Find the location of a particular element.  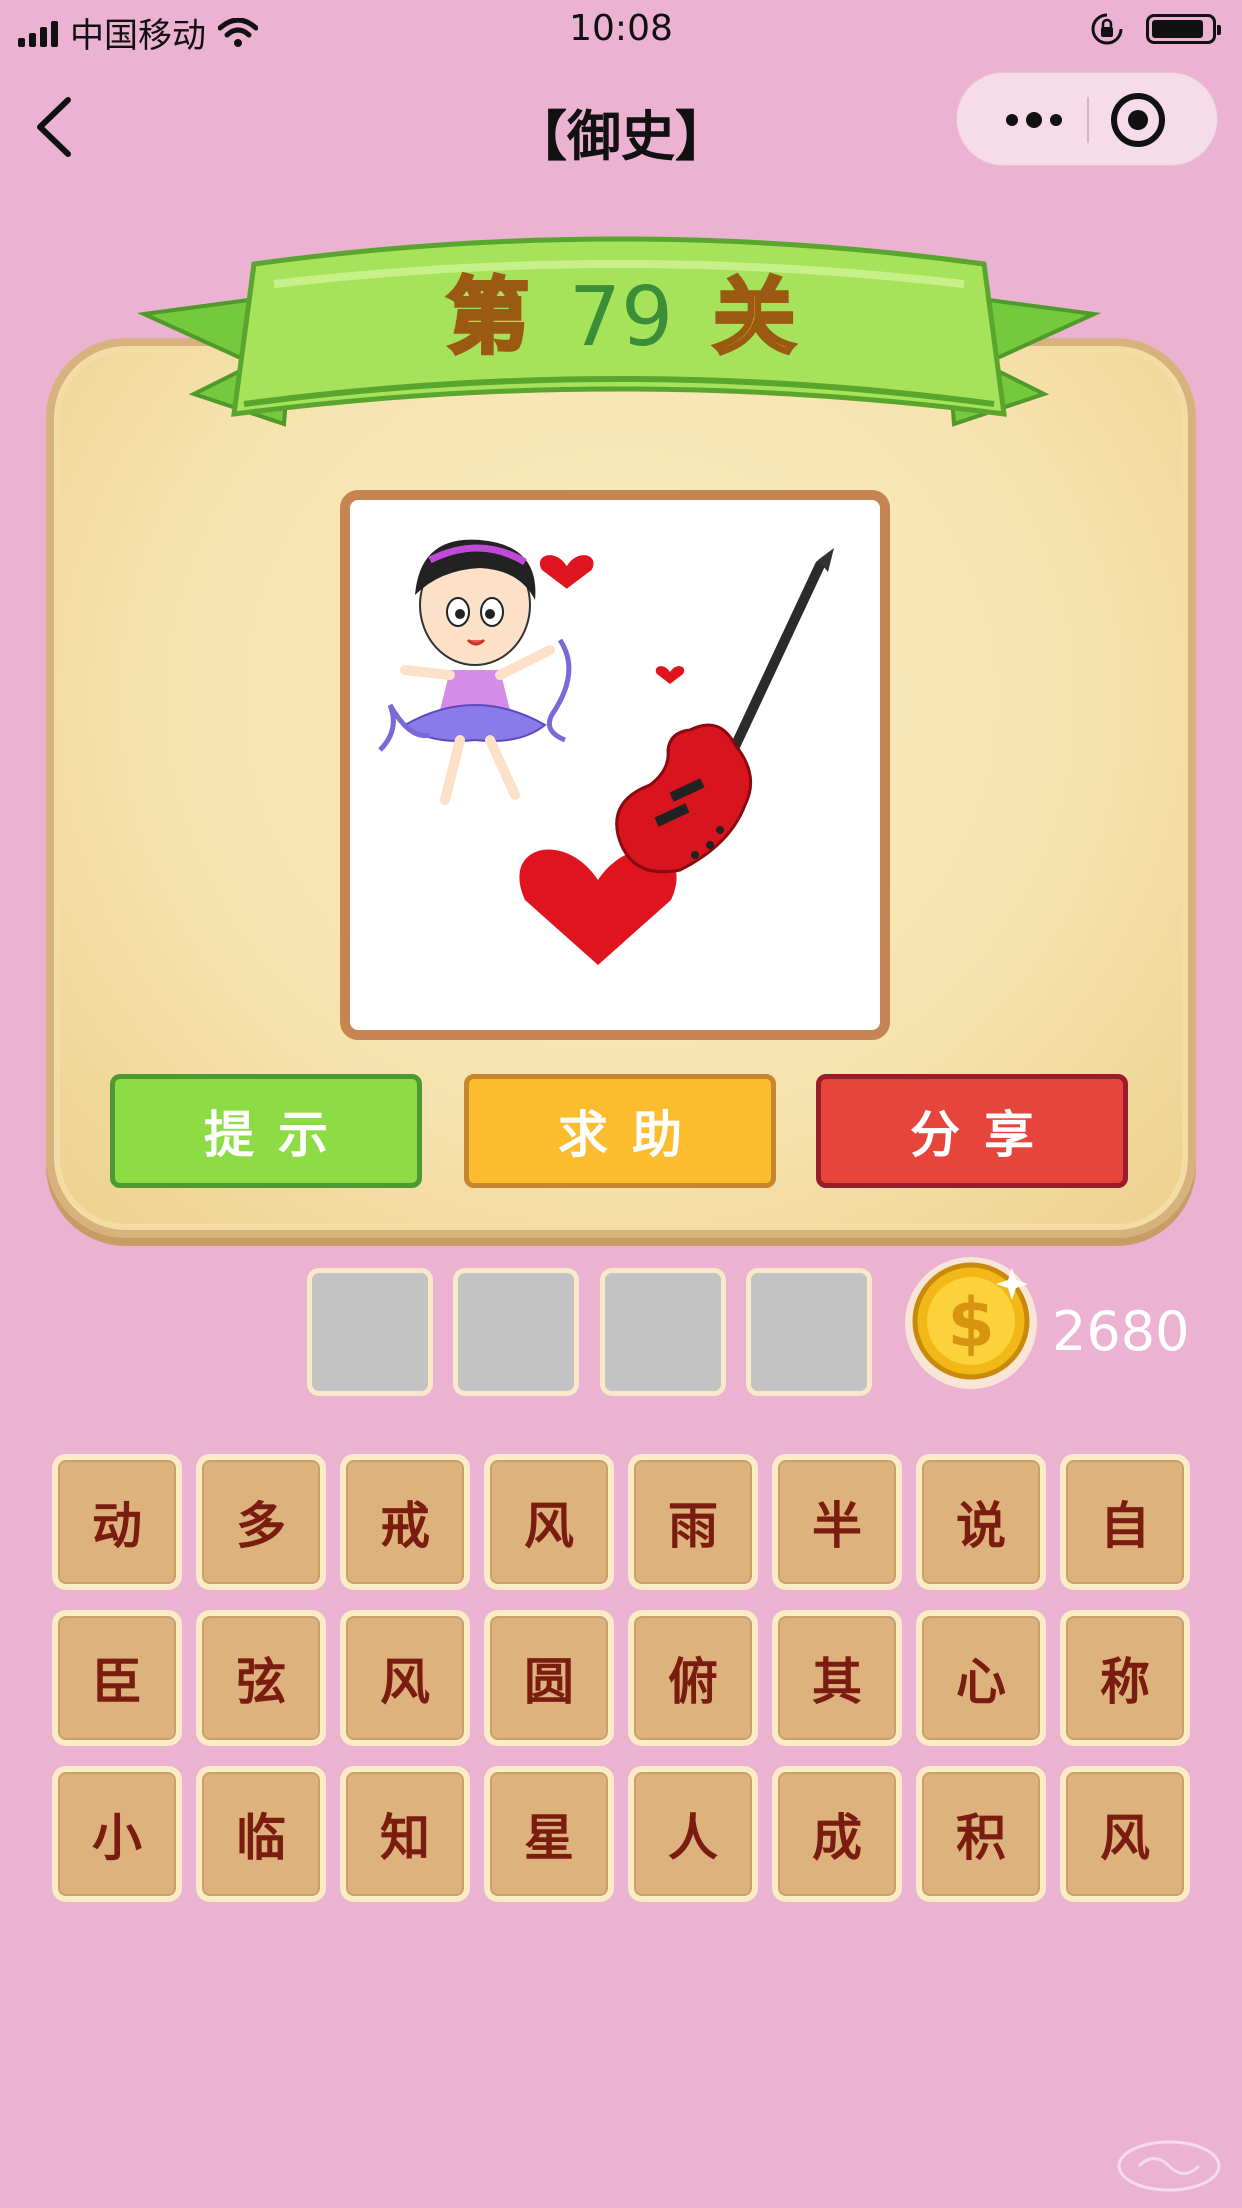

char-tile: 弦 is located at coordinates (261, 1678).